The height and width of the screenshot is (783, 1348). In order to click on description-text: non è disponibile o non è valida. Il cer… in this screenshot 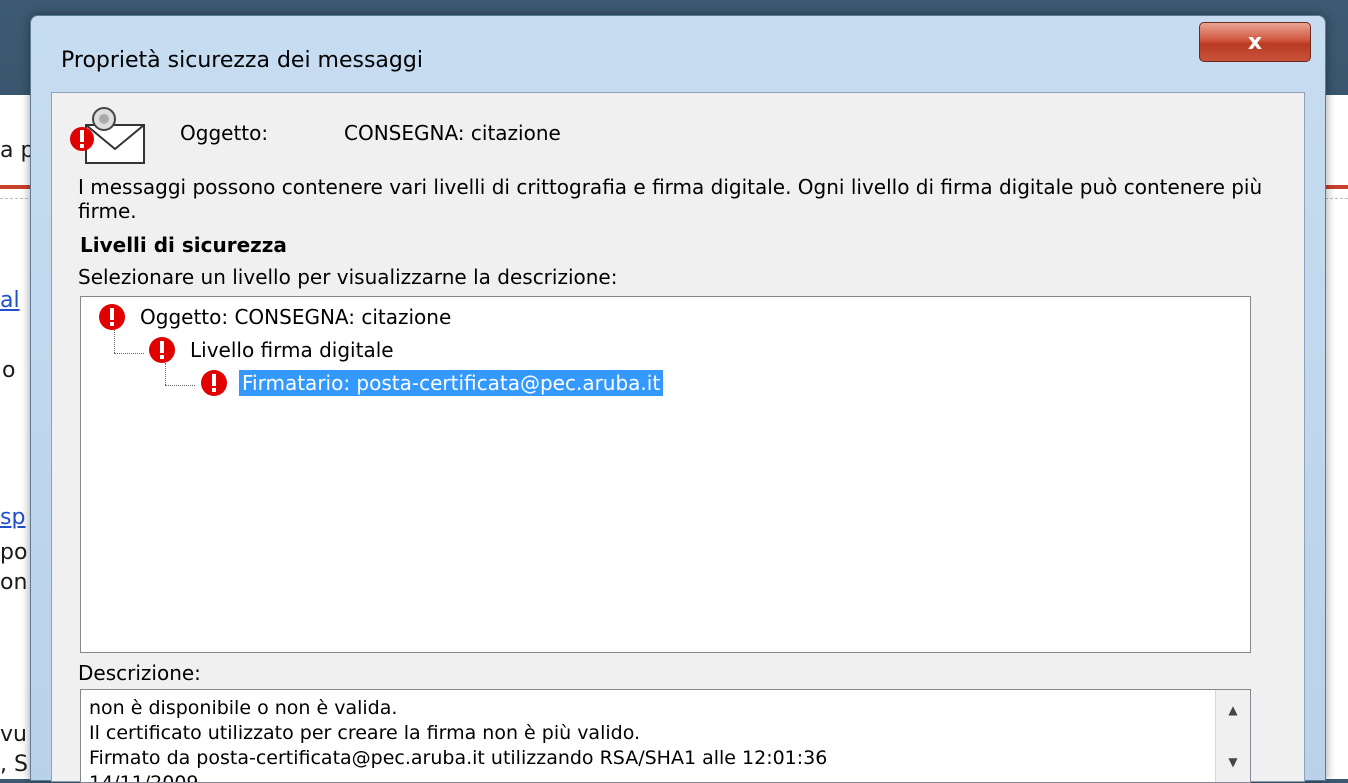, I will do `click(639, 739)`.